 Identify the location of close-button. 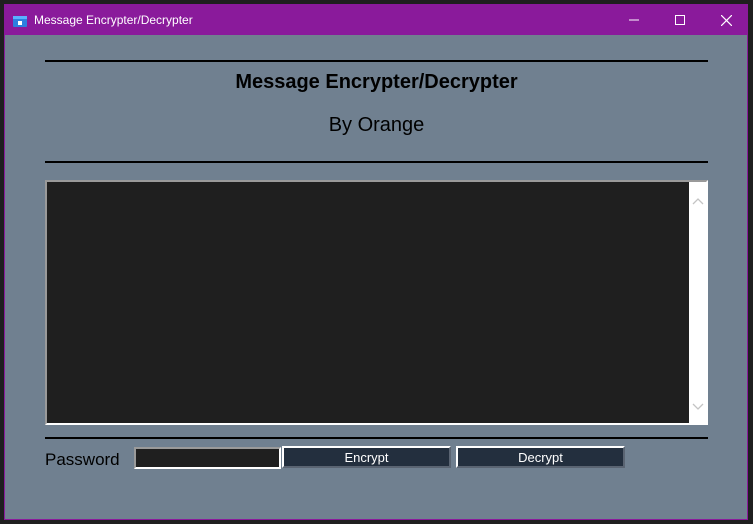
(726, 20).